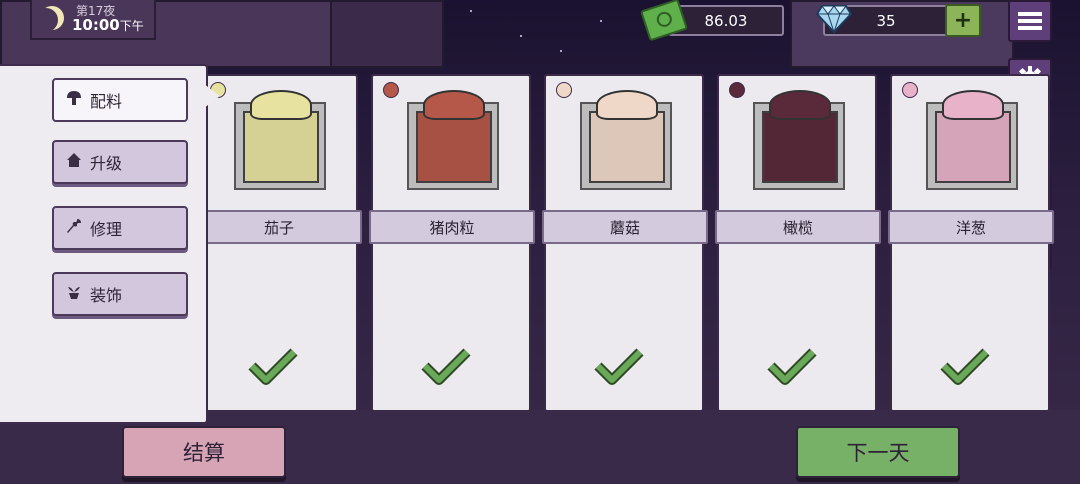 The height and width of the screenshot is (484, 1080). What do you see at coordinates (625, 227) in the screenshot?
I see `ingredient-name: 蘑菇` at bounding box center [625, 227].